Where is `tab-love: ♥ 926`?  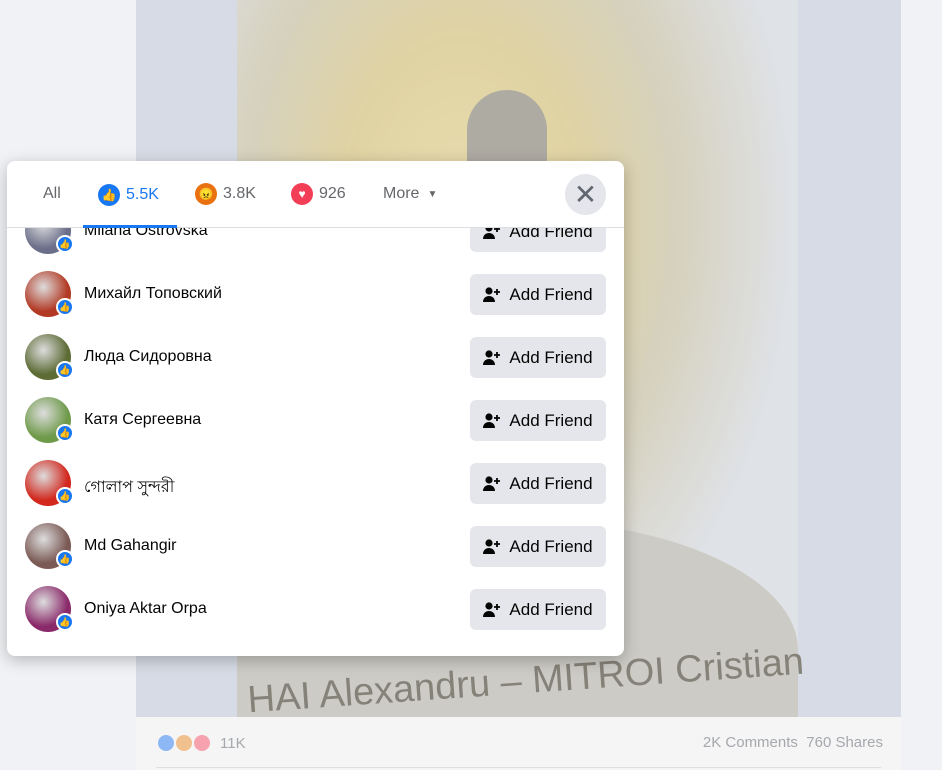 tab-love: ♥ 926 is located at coordinates (318, 194).